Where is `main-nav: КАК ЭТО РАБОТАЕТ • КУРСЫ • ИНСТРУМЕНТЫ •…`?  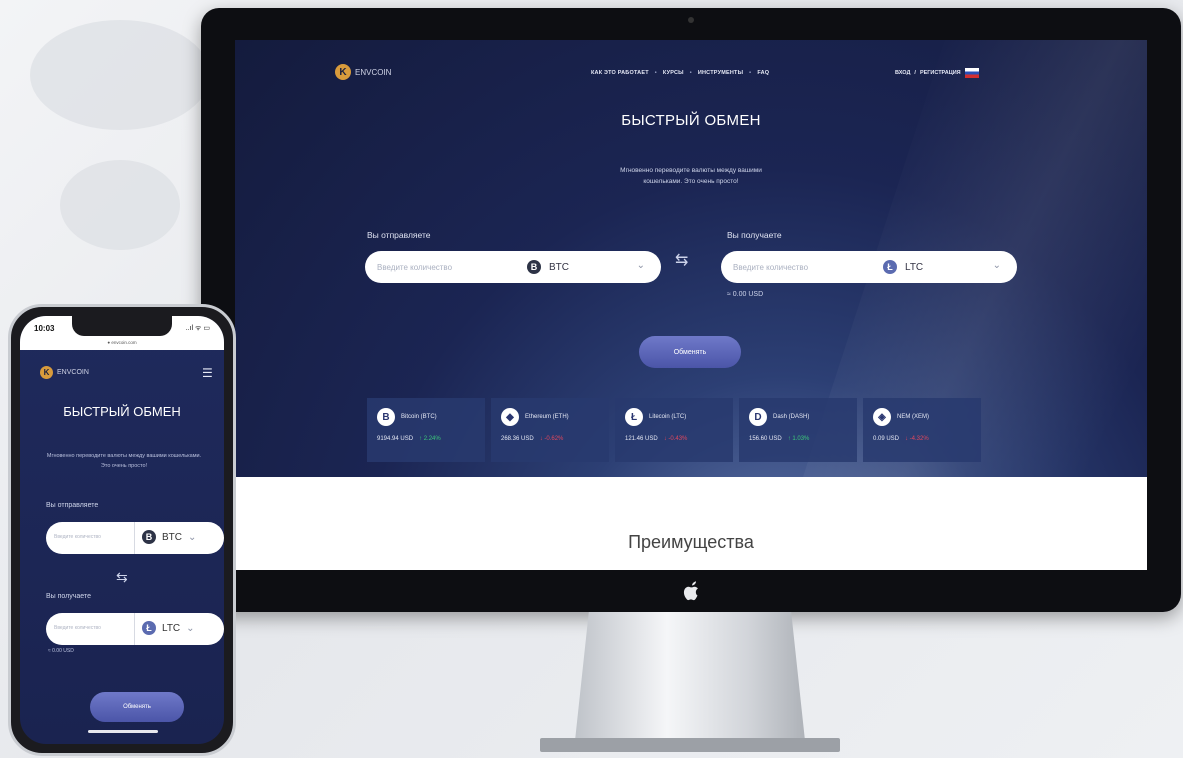 main-nav: КАК ЭТО РАБОТАЕТ • КУРСЫ • ИНСТРУМЕНТЫ •… is located at coordinates (680, 73).